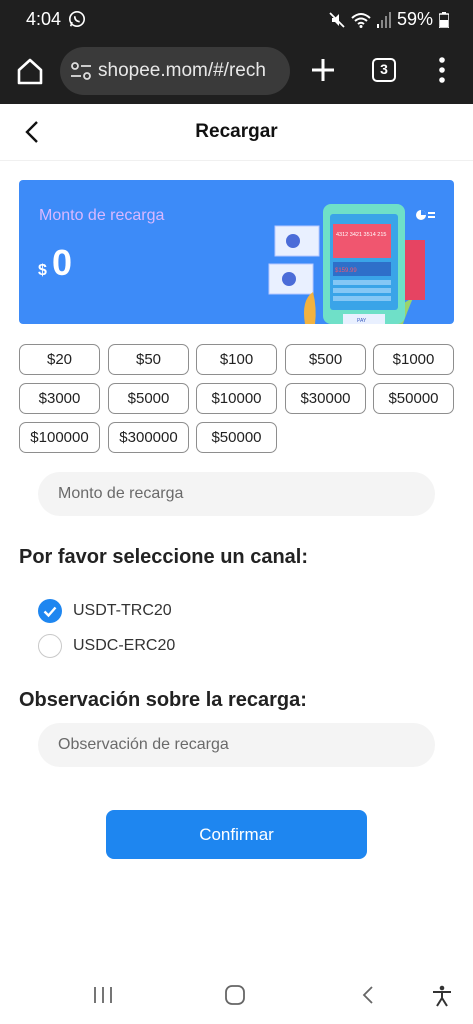 The height and width of the screenshot is (1024, 473). Describe the element at coordinates (81, 71) in the screenshot. I see `site-settings-icon` at that location.